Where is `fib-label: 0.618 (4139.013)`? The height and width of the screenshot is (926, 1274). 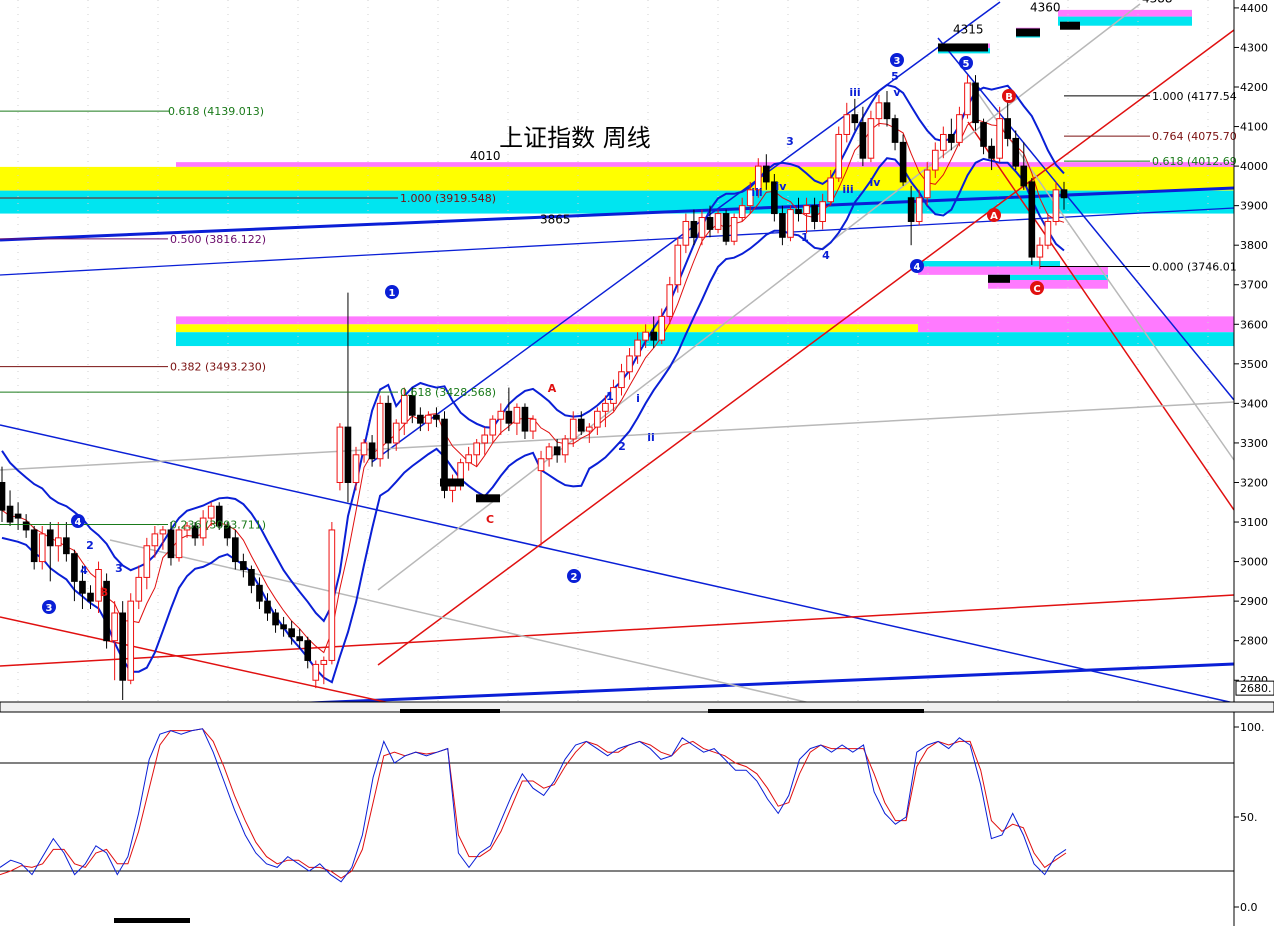
fib-label: 0.618 (4139.013) is located at coordinates (216, 111).